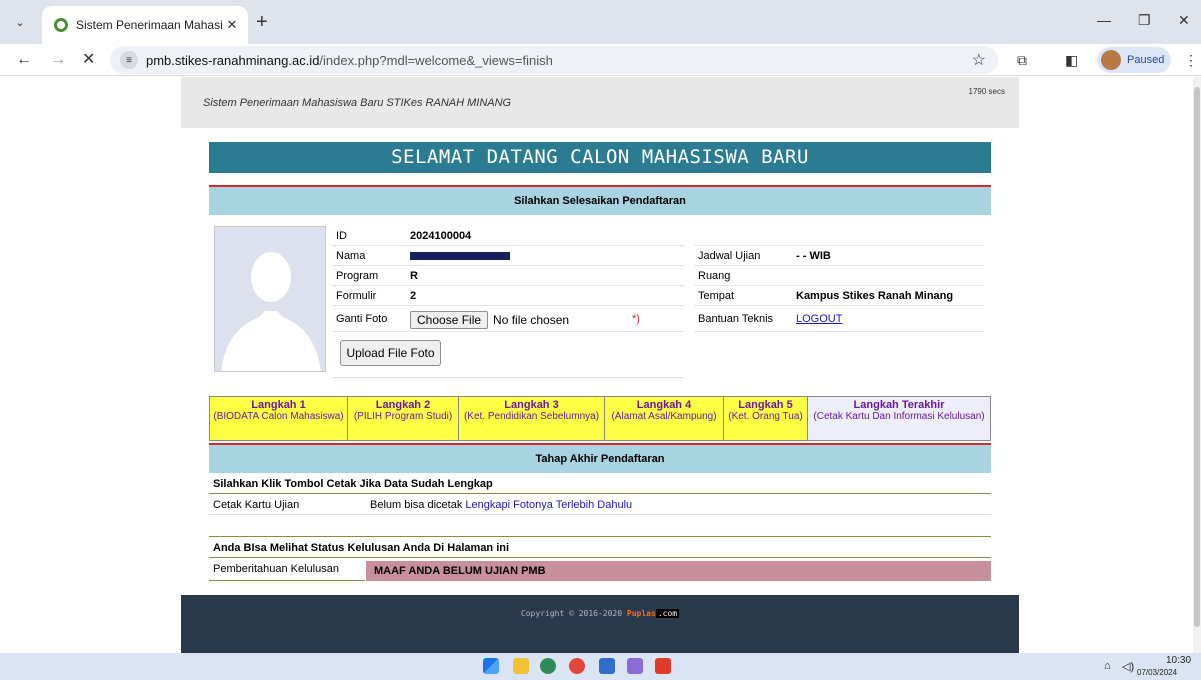 The width and height of the screenshot is (1201, 680). What do you see at coordinates (441, 236) in the screenshot?
I see `id-value: 2024100004` at bounding box center [441, 236].